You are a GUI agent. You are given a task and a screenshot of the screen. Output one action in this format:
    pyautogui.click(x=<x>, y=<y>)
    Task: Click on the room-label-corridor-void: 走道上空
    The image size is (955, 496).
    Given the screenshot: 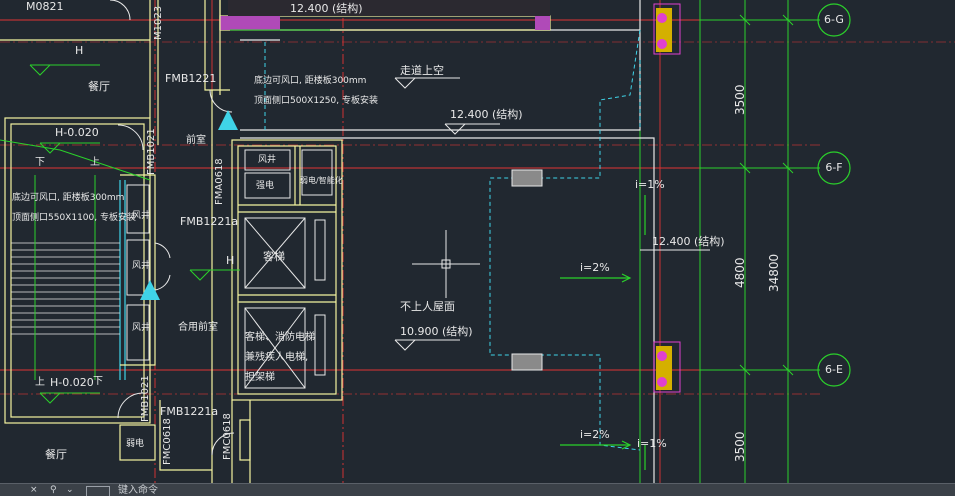 What is the action you would take?
    pyautogui.click(x=422, y=70)
    